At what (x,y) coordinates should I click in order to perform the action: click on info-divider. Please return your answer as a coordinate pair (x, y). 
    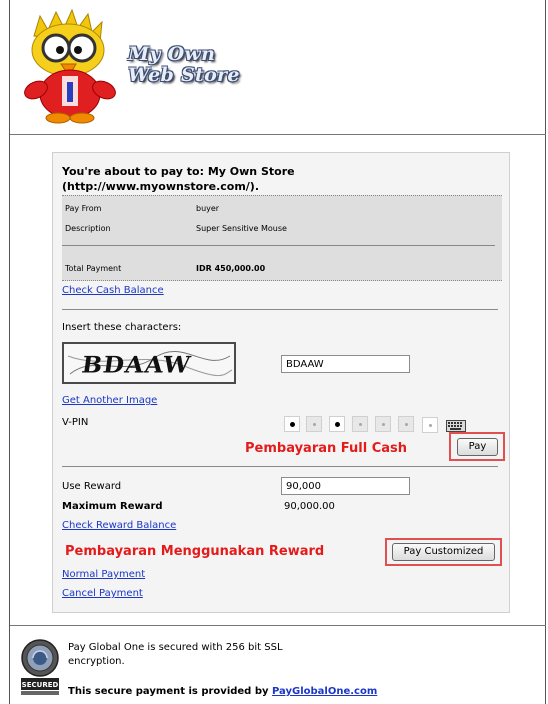
    Looking at the image, I should click on (278, 245).